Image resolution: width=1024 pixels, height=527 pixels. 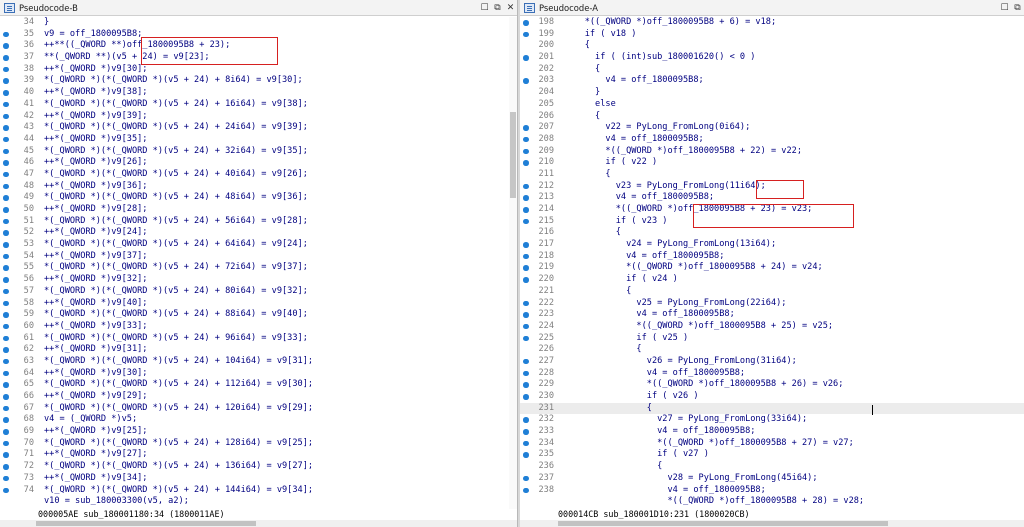 What do you see at coordinates (280, 280) in the screenshot?
I see `code-text: ++*(_QWORD *)v9[32];` at bounding box center [280, 280].